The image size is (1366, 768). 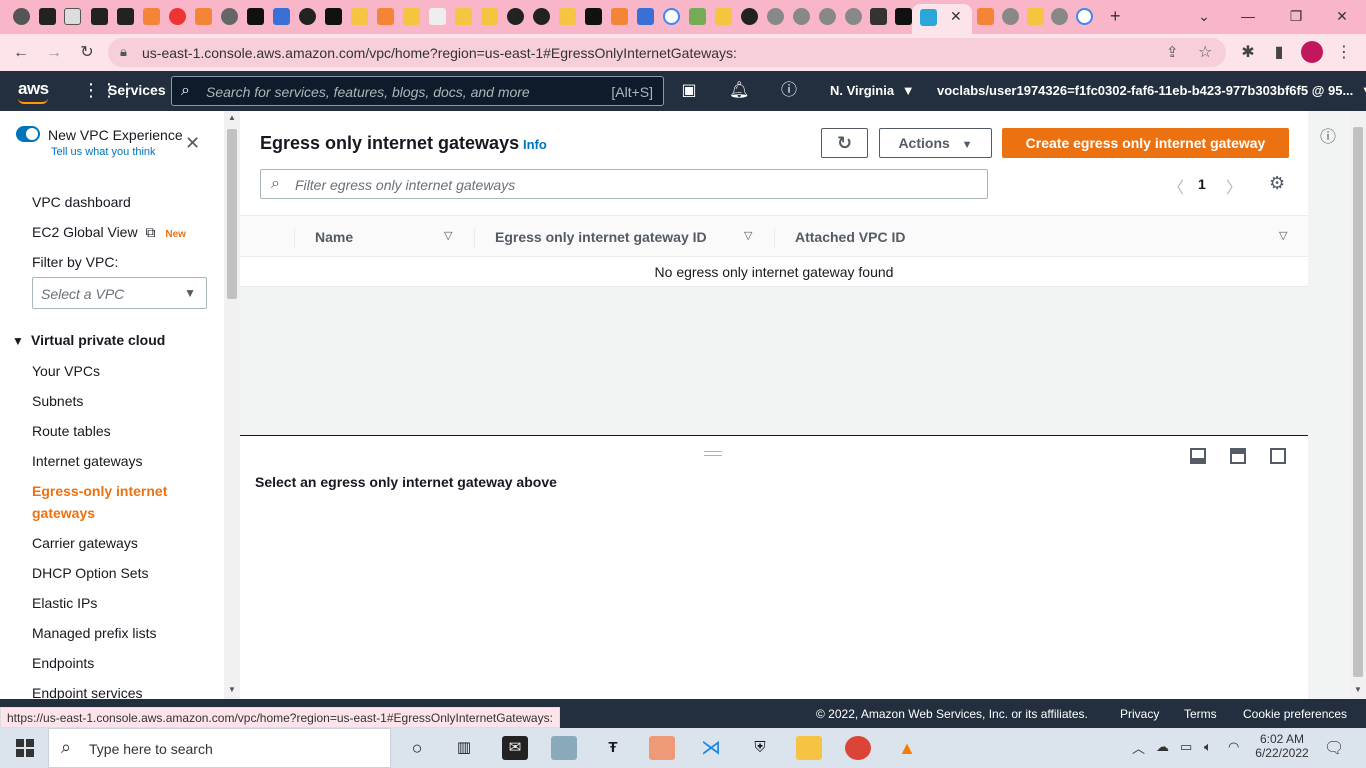 I want to click on close-sidebar-icon: ✕, so click(x=192, y=143).